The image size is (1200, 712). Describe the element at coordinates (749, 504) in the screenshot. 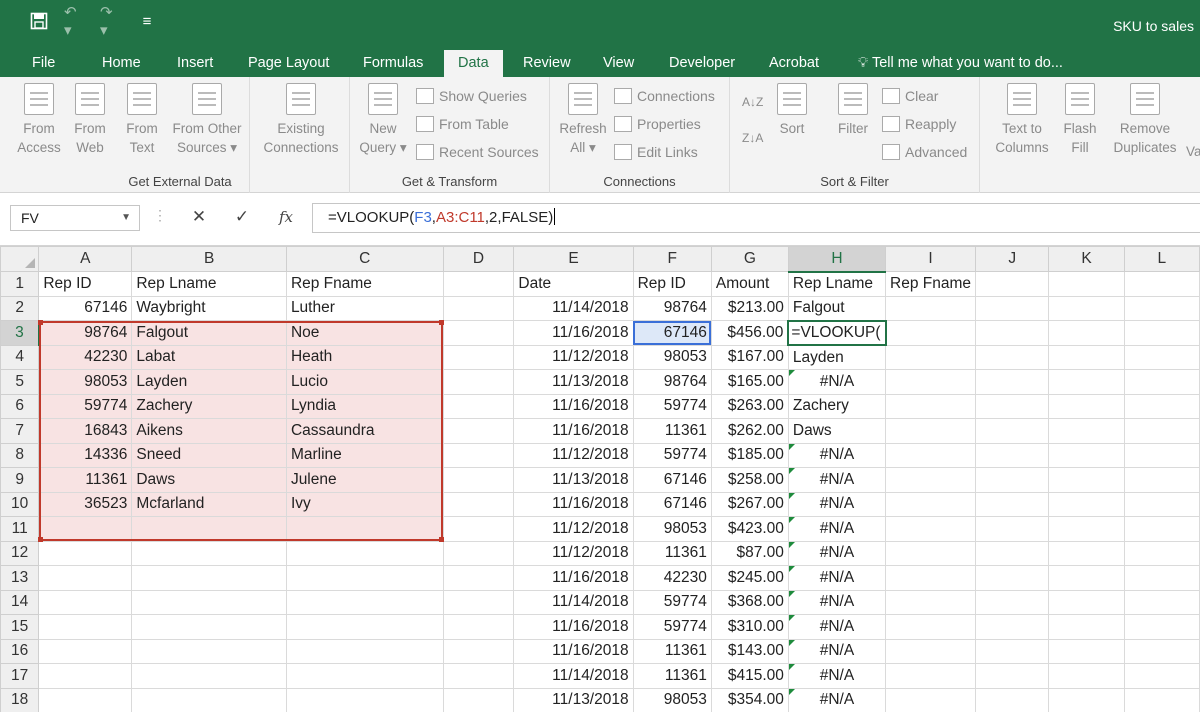

I see `cell-g10: $267.00` at that location.